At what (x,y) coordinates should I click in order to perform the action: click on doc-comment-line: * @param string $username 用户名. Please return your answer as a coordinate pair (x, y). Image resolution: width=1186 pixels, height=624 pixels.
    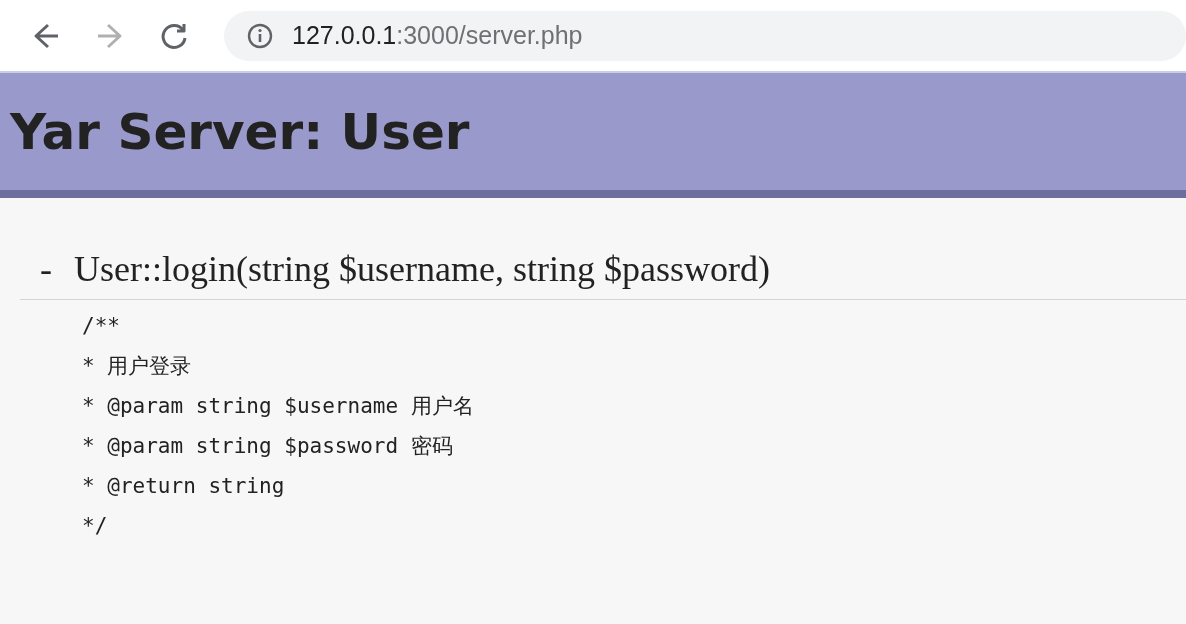
    Looking at the image, I should click on (278, 406).